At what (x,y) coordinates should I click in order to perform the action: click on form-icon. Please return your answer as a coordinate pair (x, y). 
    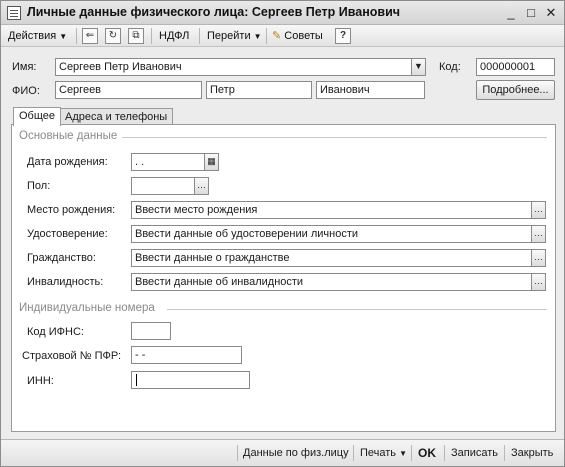
    Looking at the image, I should click on (14, 13).